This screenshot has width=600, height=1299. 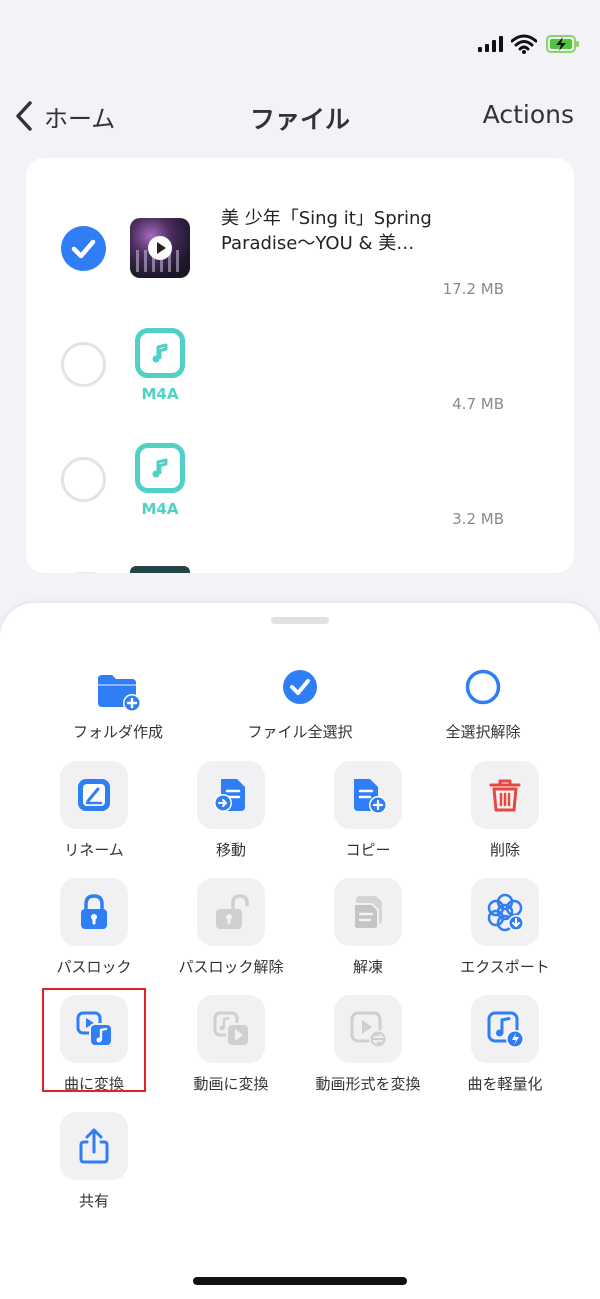 What do you see at coordinates (483, 707) in the screenshot?
I see `deselect-all-button: 全選択解除` at bounding box center [483, 707].